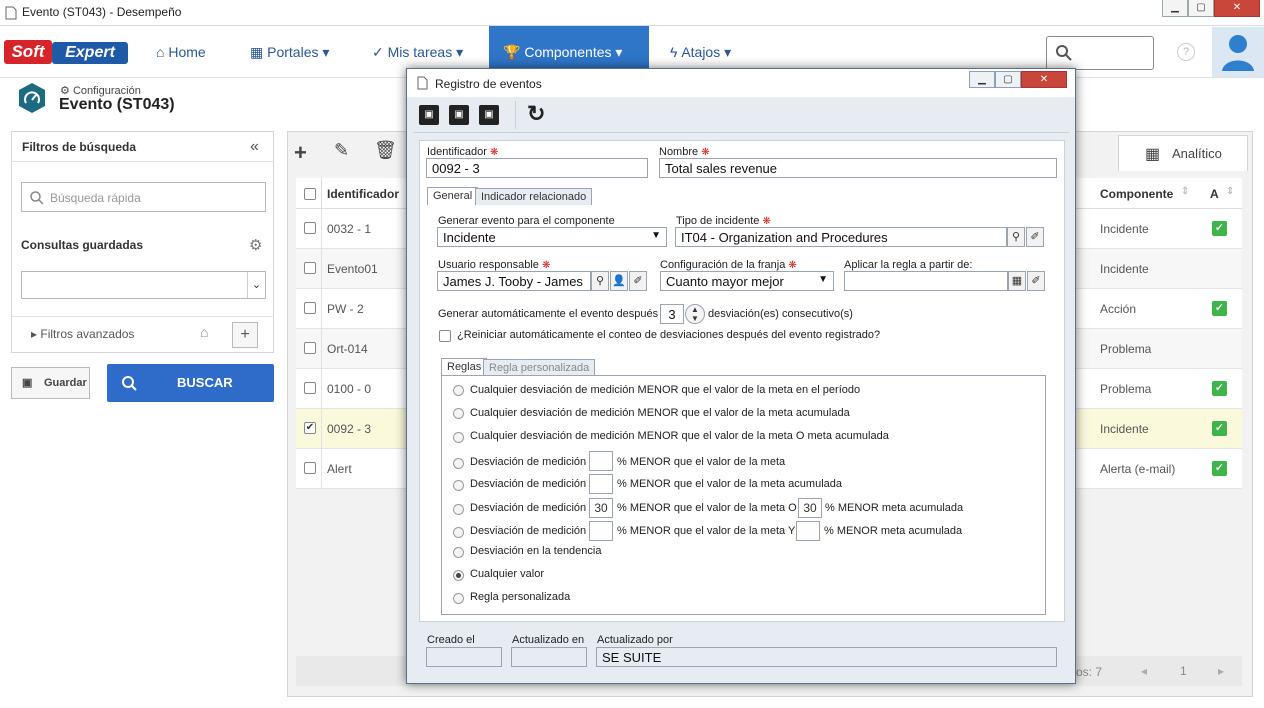  Describe the element at coordinates (695, 314) in the screenshot. I see `stepper-icon: ▲ ▼` at that location.